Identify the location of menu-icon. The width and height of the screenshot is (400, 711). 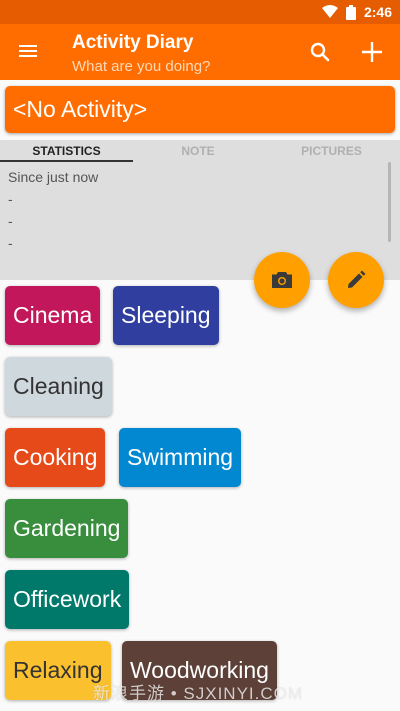
(28, 52).